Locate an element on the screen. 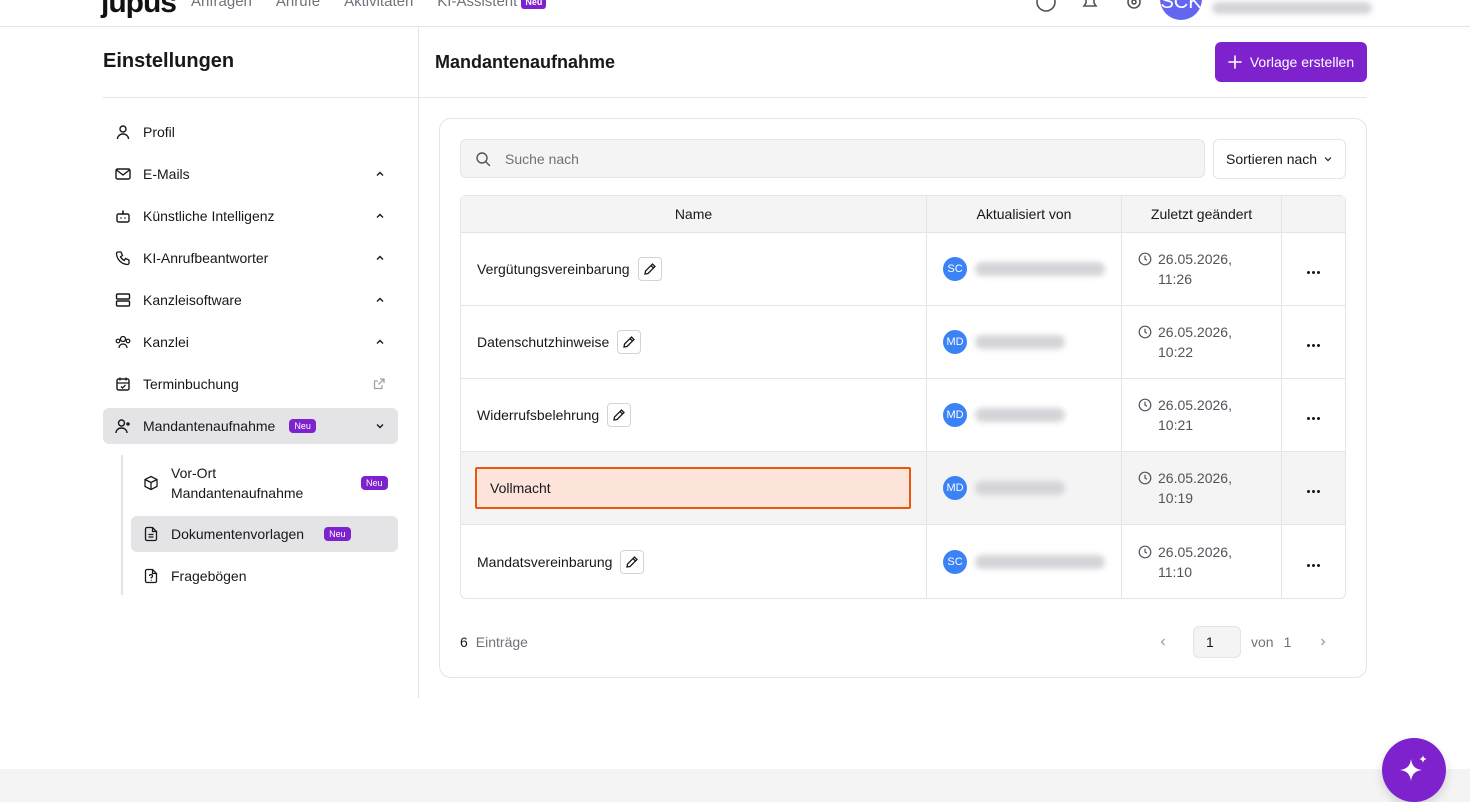 The width and height of the screenshot is (1470, 802). sidebar-item-ki: Künstliche Intelligenz is located at coordinates (250, 216).